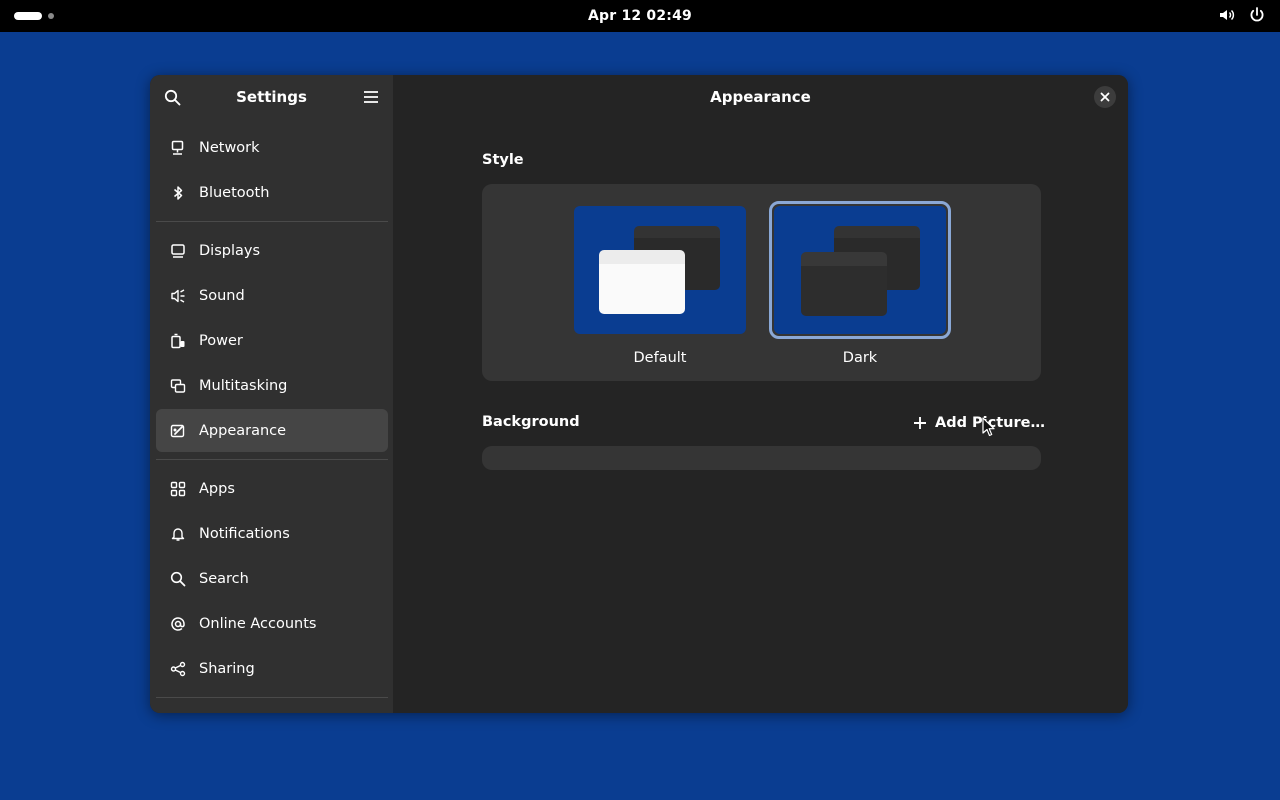 Image resolution: width=1280 pixels, height=800 pixels. Describe the element at coordinates (227, 668) in the screenshot. I see `sidebar-item-label: Sharing` at that location.